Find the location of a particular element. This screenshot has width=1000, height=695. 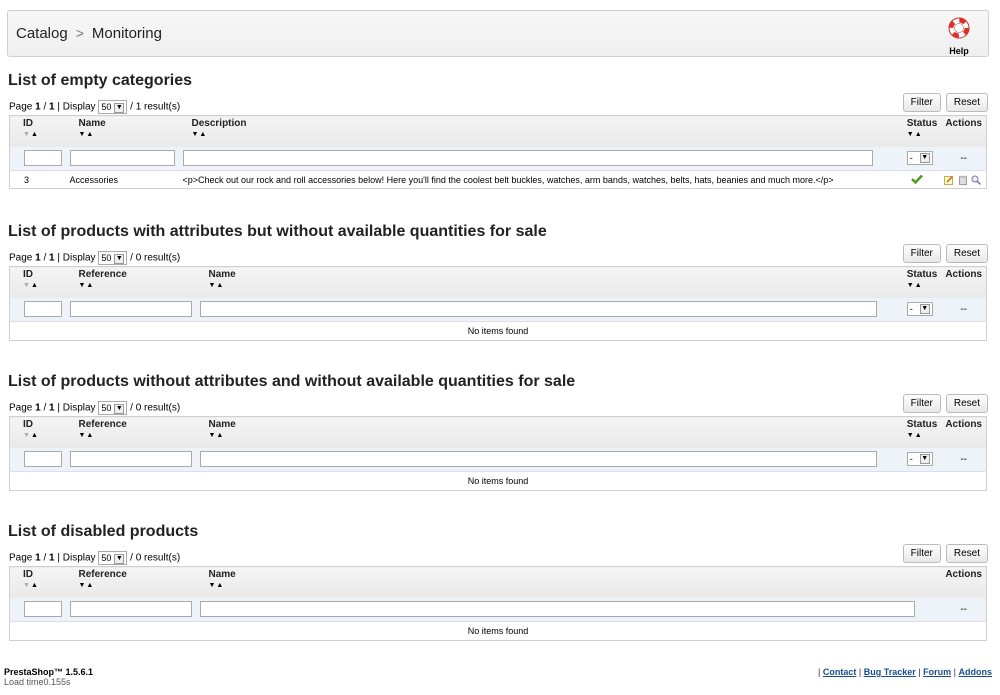

delete-icon is located at coordinates (963, 180).